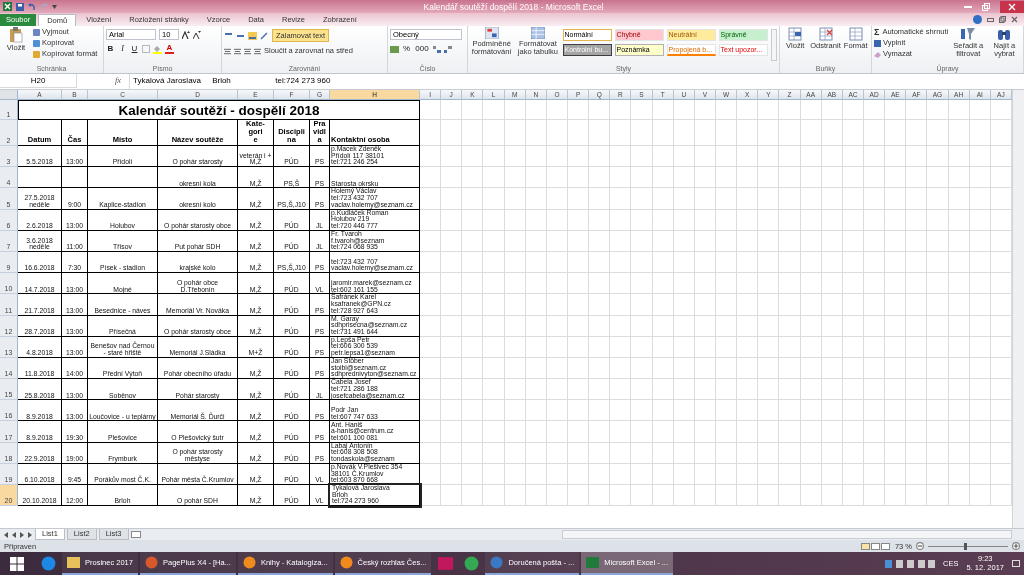 This screenshot has height=576, width=1024. Describe the element at coordinates (422, 49) in the screenshot. I see `thousands-button: 000` at that location.